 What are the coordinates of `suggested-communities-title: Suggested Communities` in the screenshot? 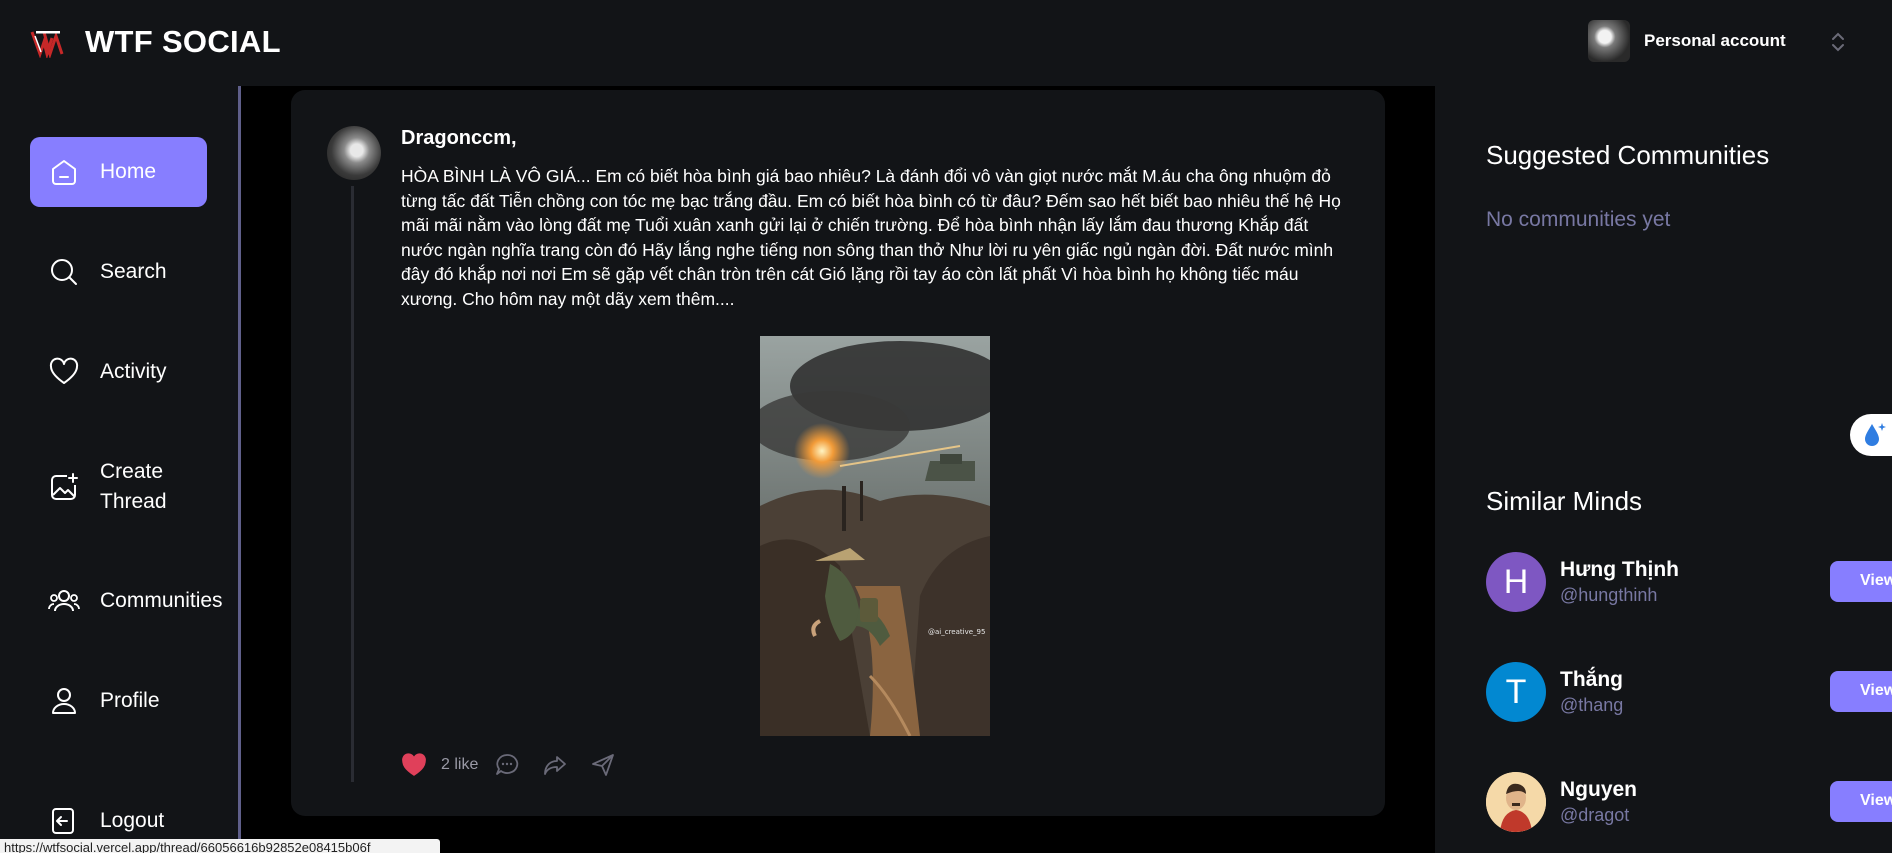 It's located at (1628, 155).